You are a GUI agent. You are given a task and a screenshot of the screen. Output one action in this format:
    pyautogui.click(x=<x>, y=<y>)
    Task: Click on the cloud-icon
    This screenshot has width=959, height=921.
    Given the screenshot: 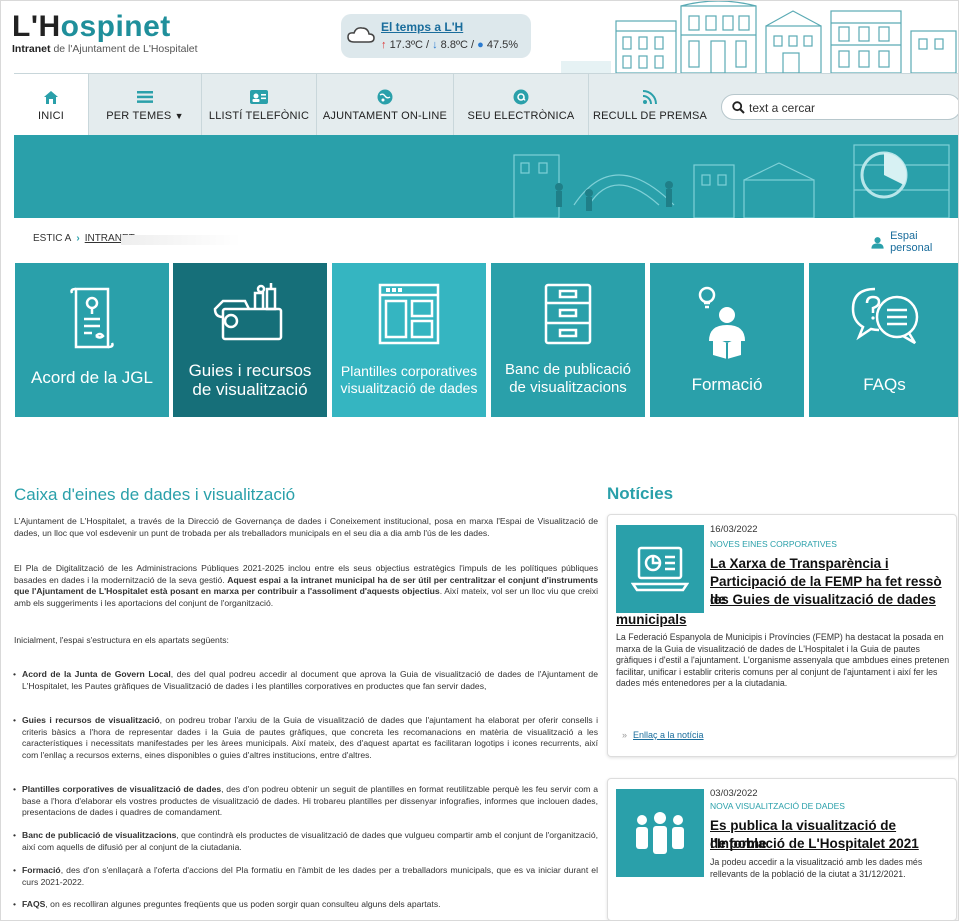 What is the action you would take?
    pyautogui.click(x=361, y=35)
    